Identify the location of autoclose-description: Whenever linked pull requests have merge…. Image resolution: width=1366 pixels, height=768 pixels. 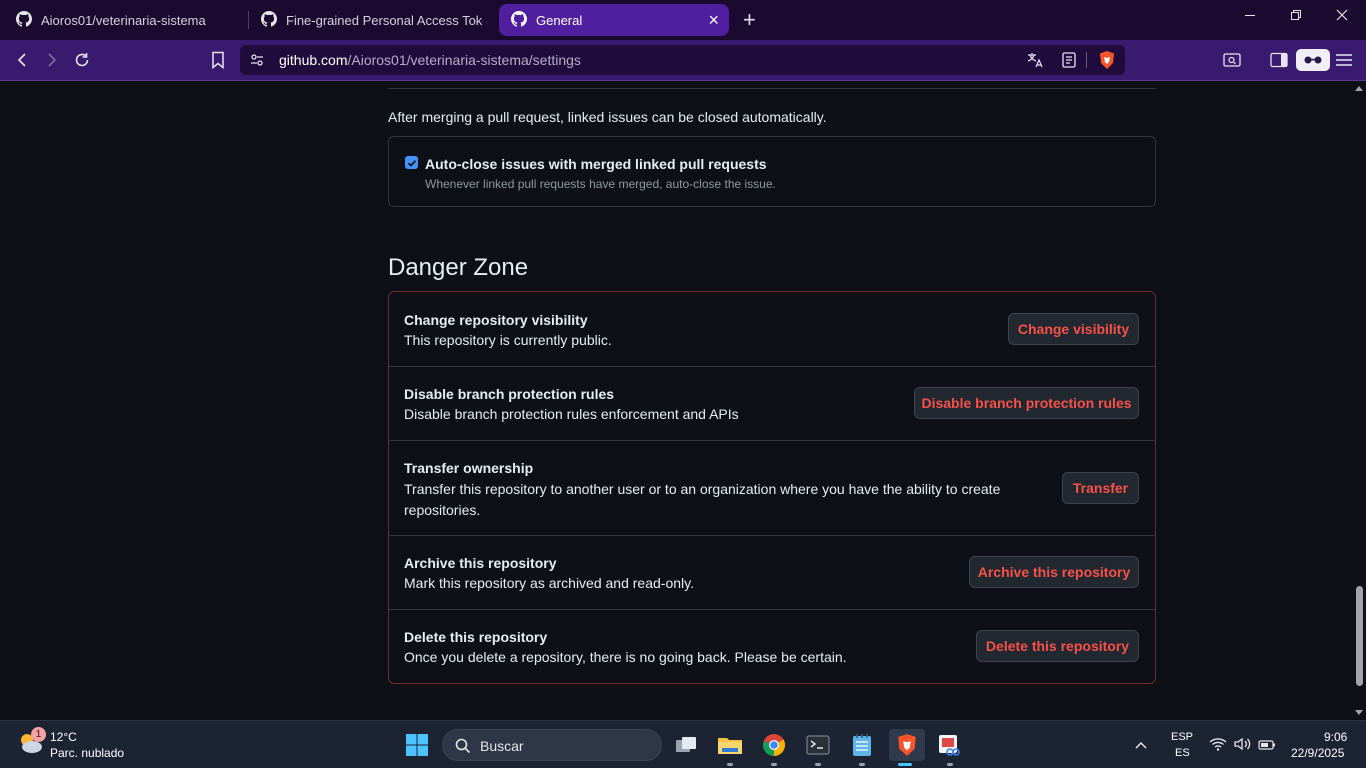
(600, 184).